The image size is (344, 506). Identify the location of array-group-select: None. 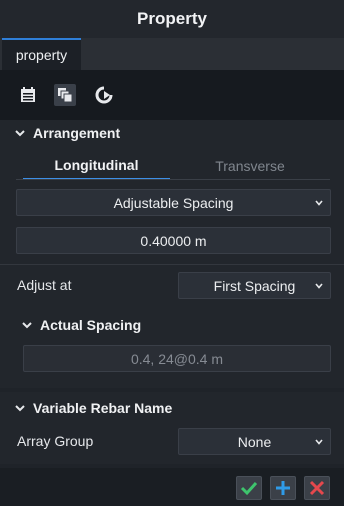
(254, 441).